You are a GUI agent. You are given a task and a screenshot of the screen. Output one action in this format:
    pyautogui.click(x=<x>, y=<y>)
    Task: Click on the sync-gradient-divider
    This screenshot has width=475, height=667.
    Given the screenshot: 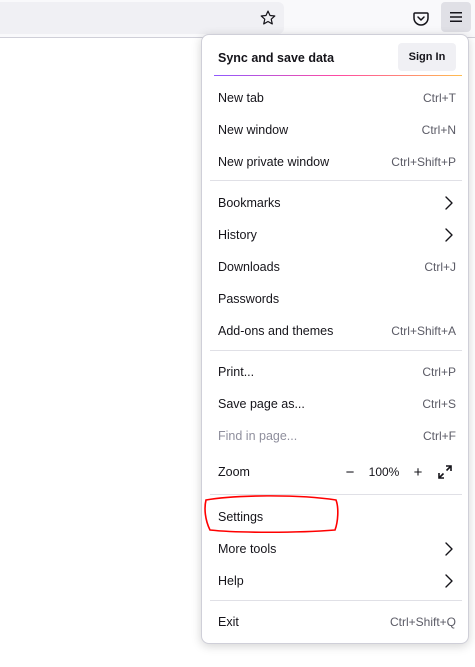 What is the action you would take?
    pyautogui.click(x=338, y=75)
    